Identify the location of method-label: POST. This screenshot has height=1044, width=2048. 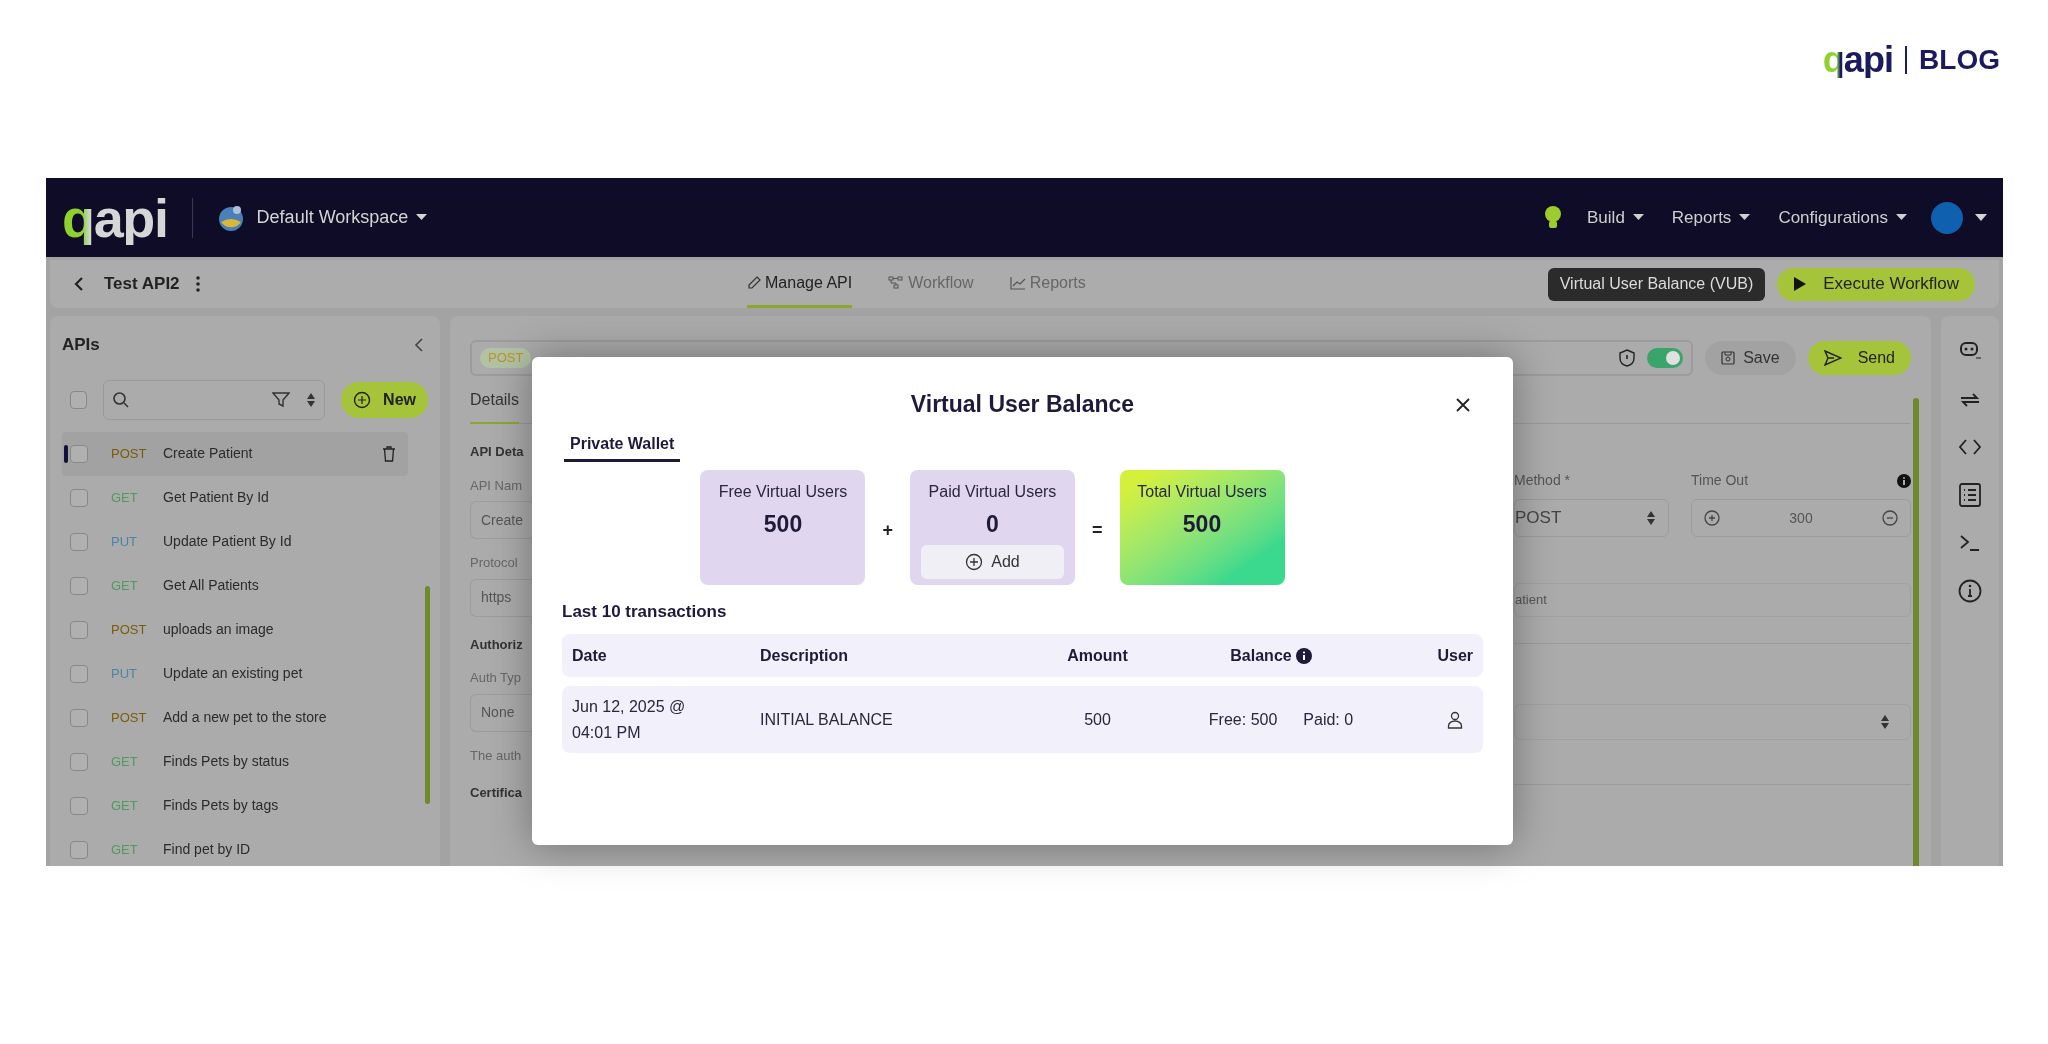
(129, 629).